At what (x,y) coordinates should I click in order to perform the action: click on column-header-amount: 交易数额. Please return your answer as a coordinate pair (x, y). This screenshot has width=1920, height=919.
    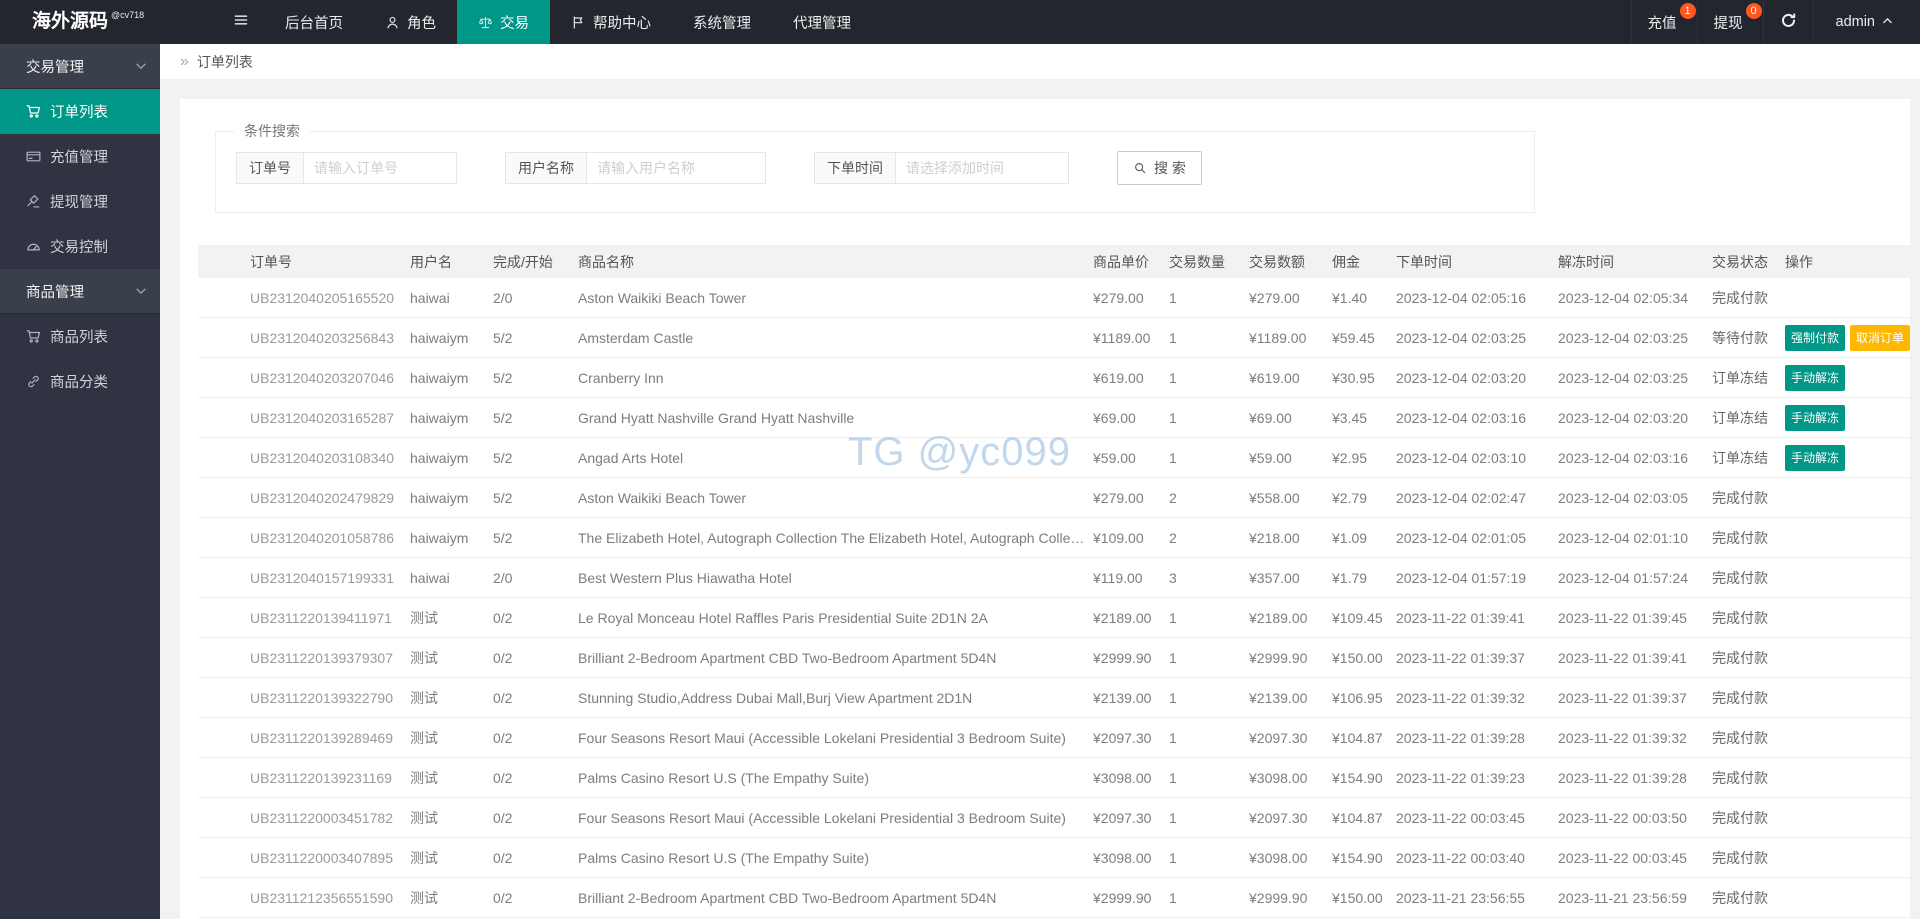
    Looking at the image, I should click on (1277, 261).